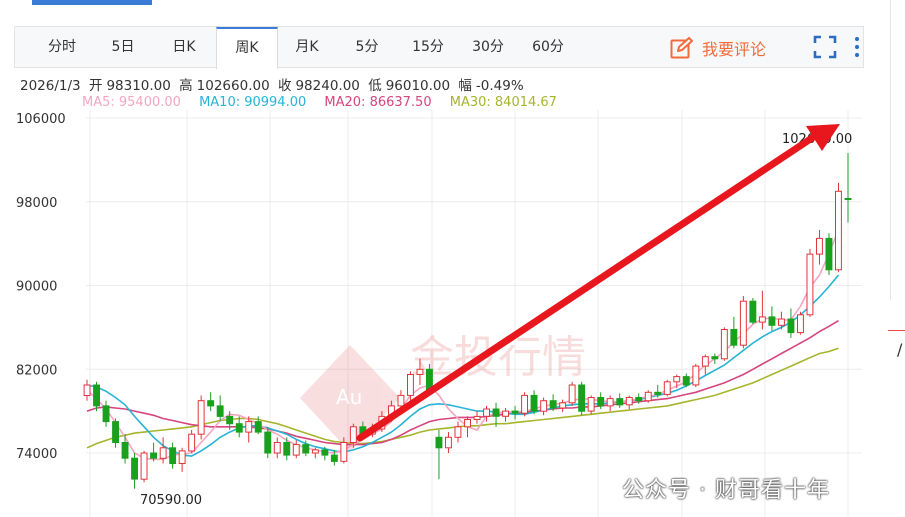 The height and width of the screenshot is (517, 905). I want to click on watermark-small-text: Au, so click(349, 397).